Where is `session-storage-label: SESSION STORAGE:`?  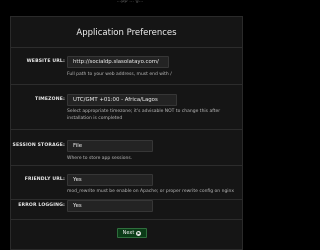 session-storage-label: SESSION STORAGE: is located at coordinates (38, 145).